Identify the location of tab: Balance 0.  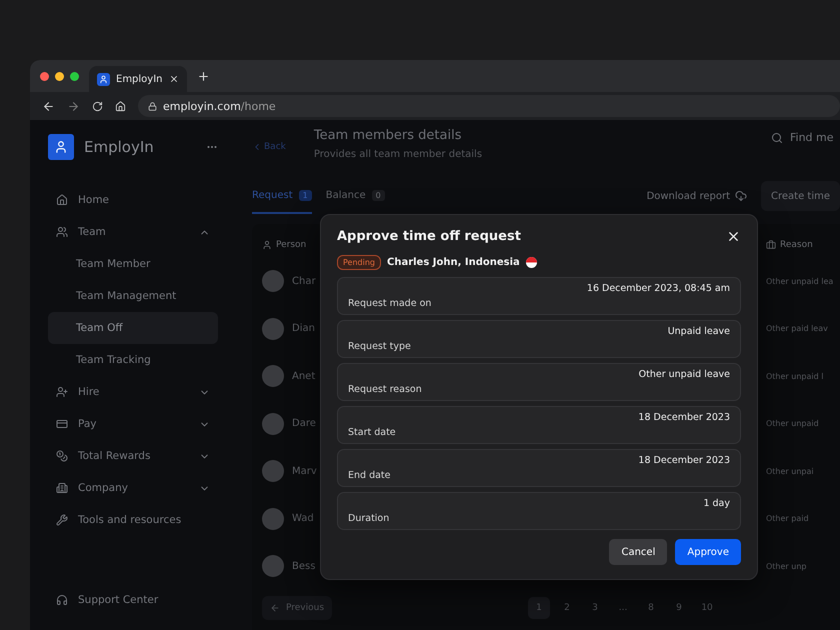
(355, 196).